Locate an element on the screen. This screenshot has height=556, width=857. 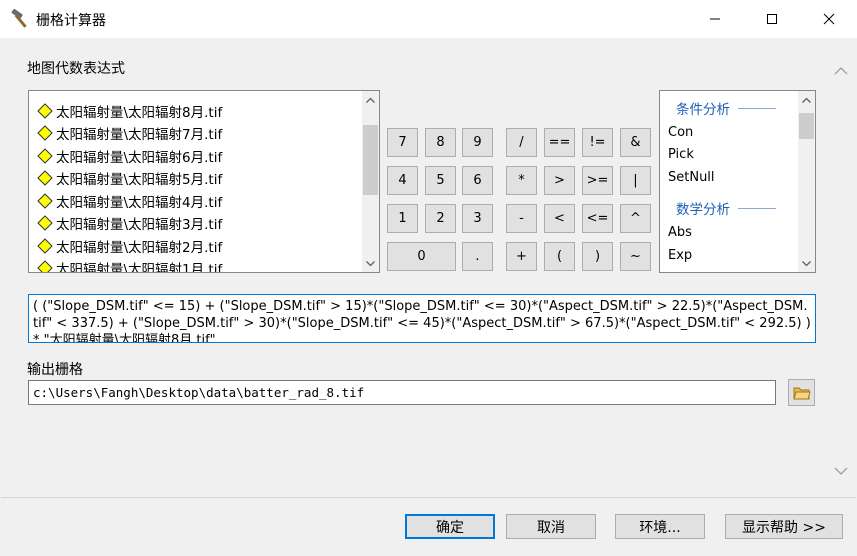
browse-button is located at coordinates (801, 392).